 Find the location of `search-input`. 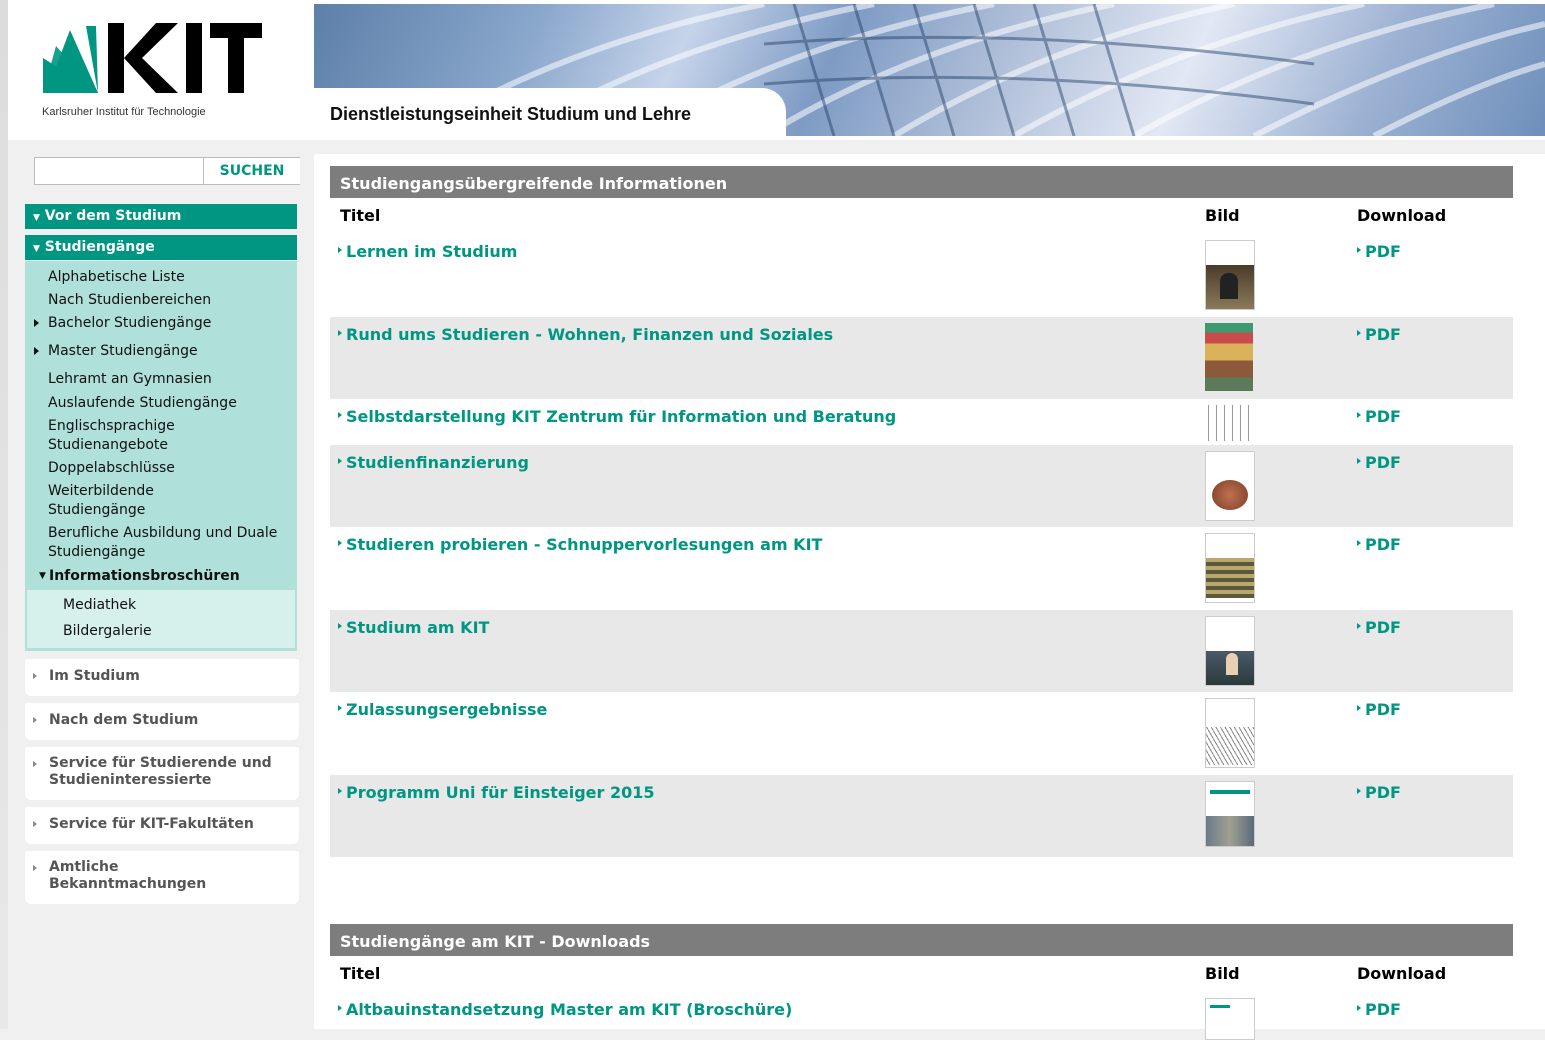

search-input is located at coordinates (119, 171).